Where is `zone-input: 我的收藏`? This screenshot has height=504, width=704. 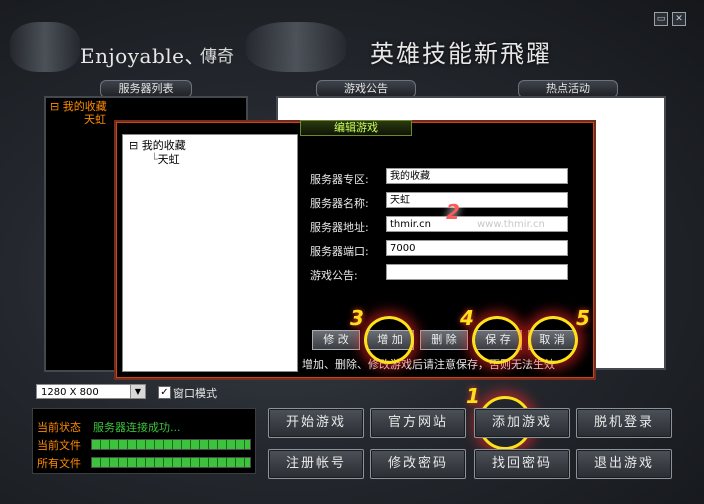
zone-input: 我的收藏 is located at coordinates (477, 176).